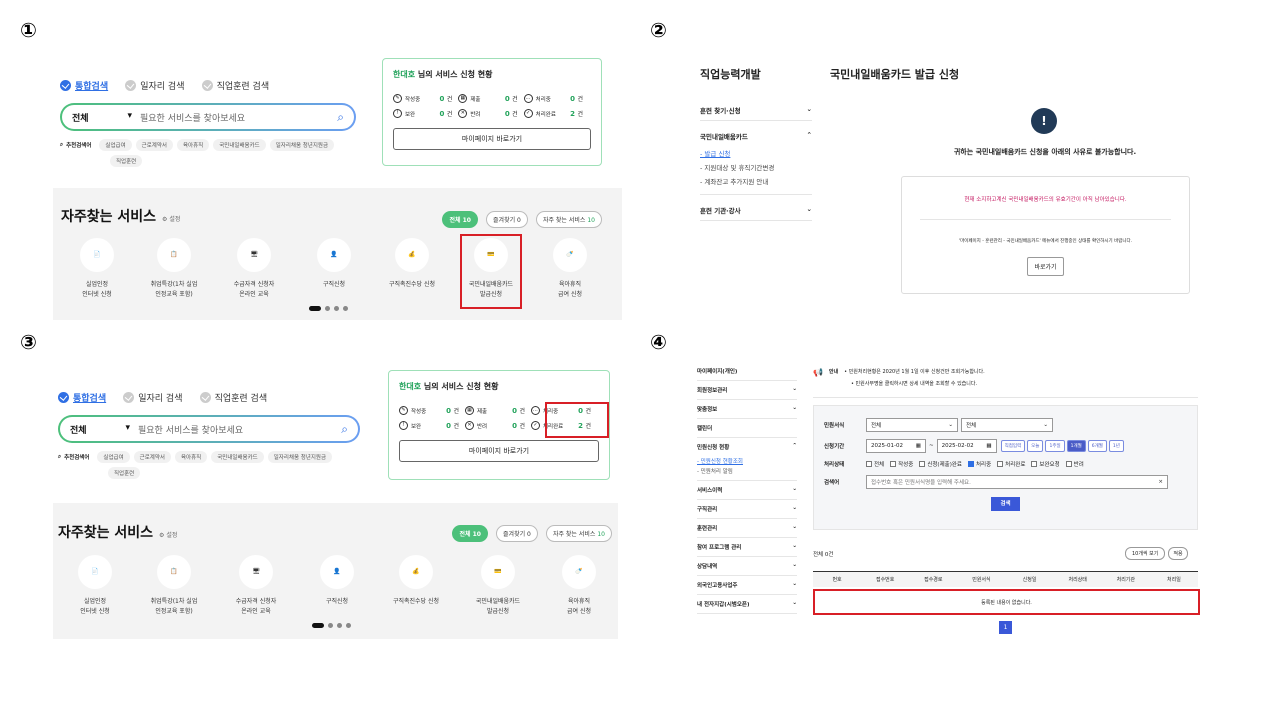 The width and height of the screenshot is (1280, 720). I want to click on p4-nav-item: 회원정보관리 ⌄, so click(747, 390).